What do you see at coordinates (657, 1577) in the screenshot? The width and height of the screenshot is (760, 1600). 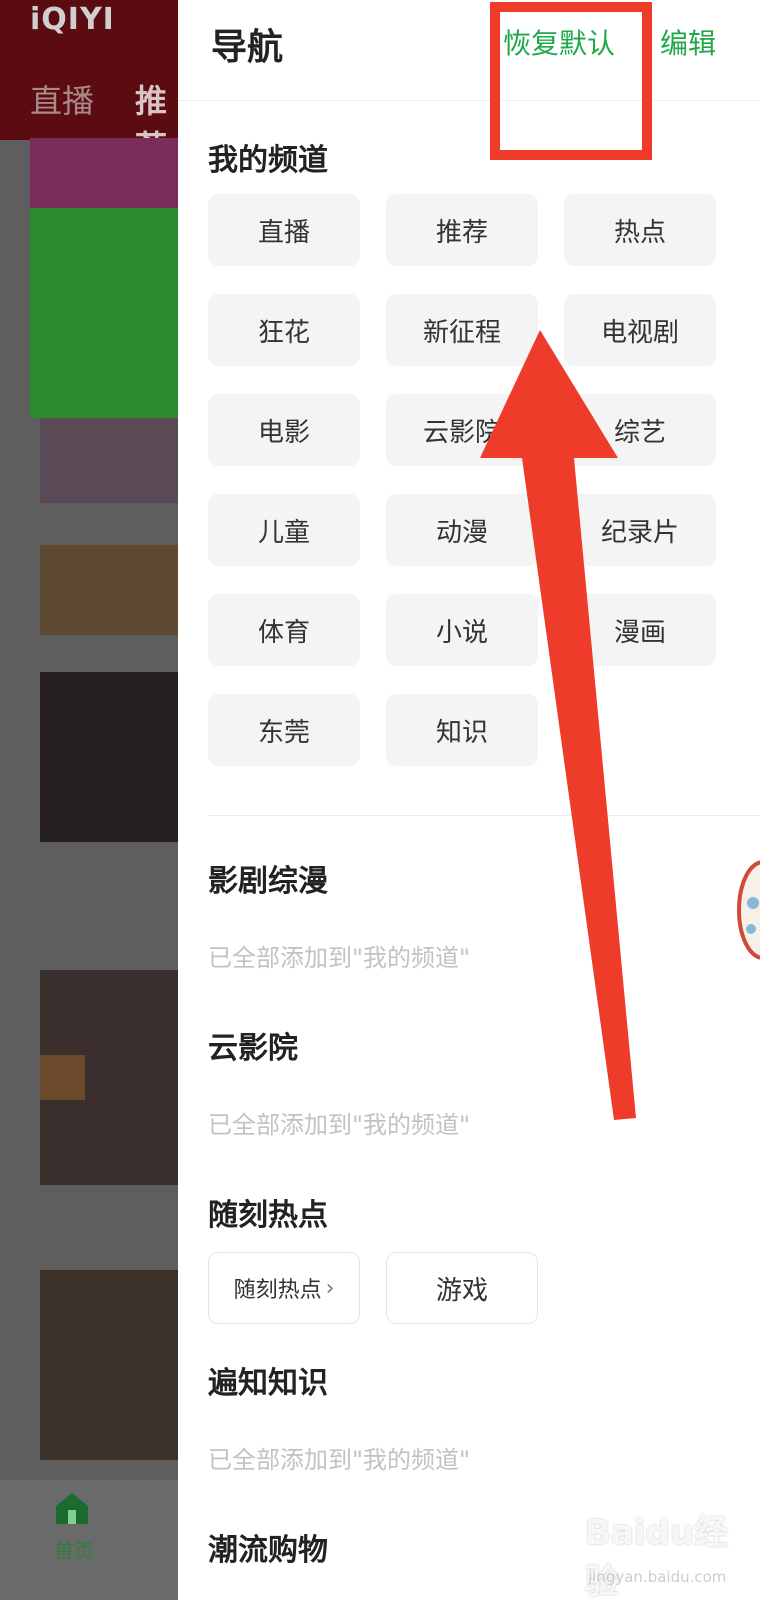 I see `baidu-watermark-url: jingyan.baidu.com` at bounding box center [657, 1577].